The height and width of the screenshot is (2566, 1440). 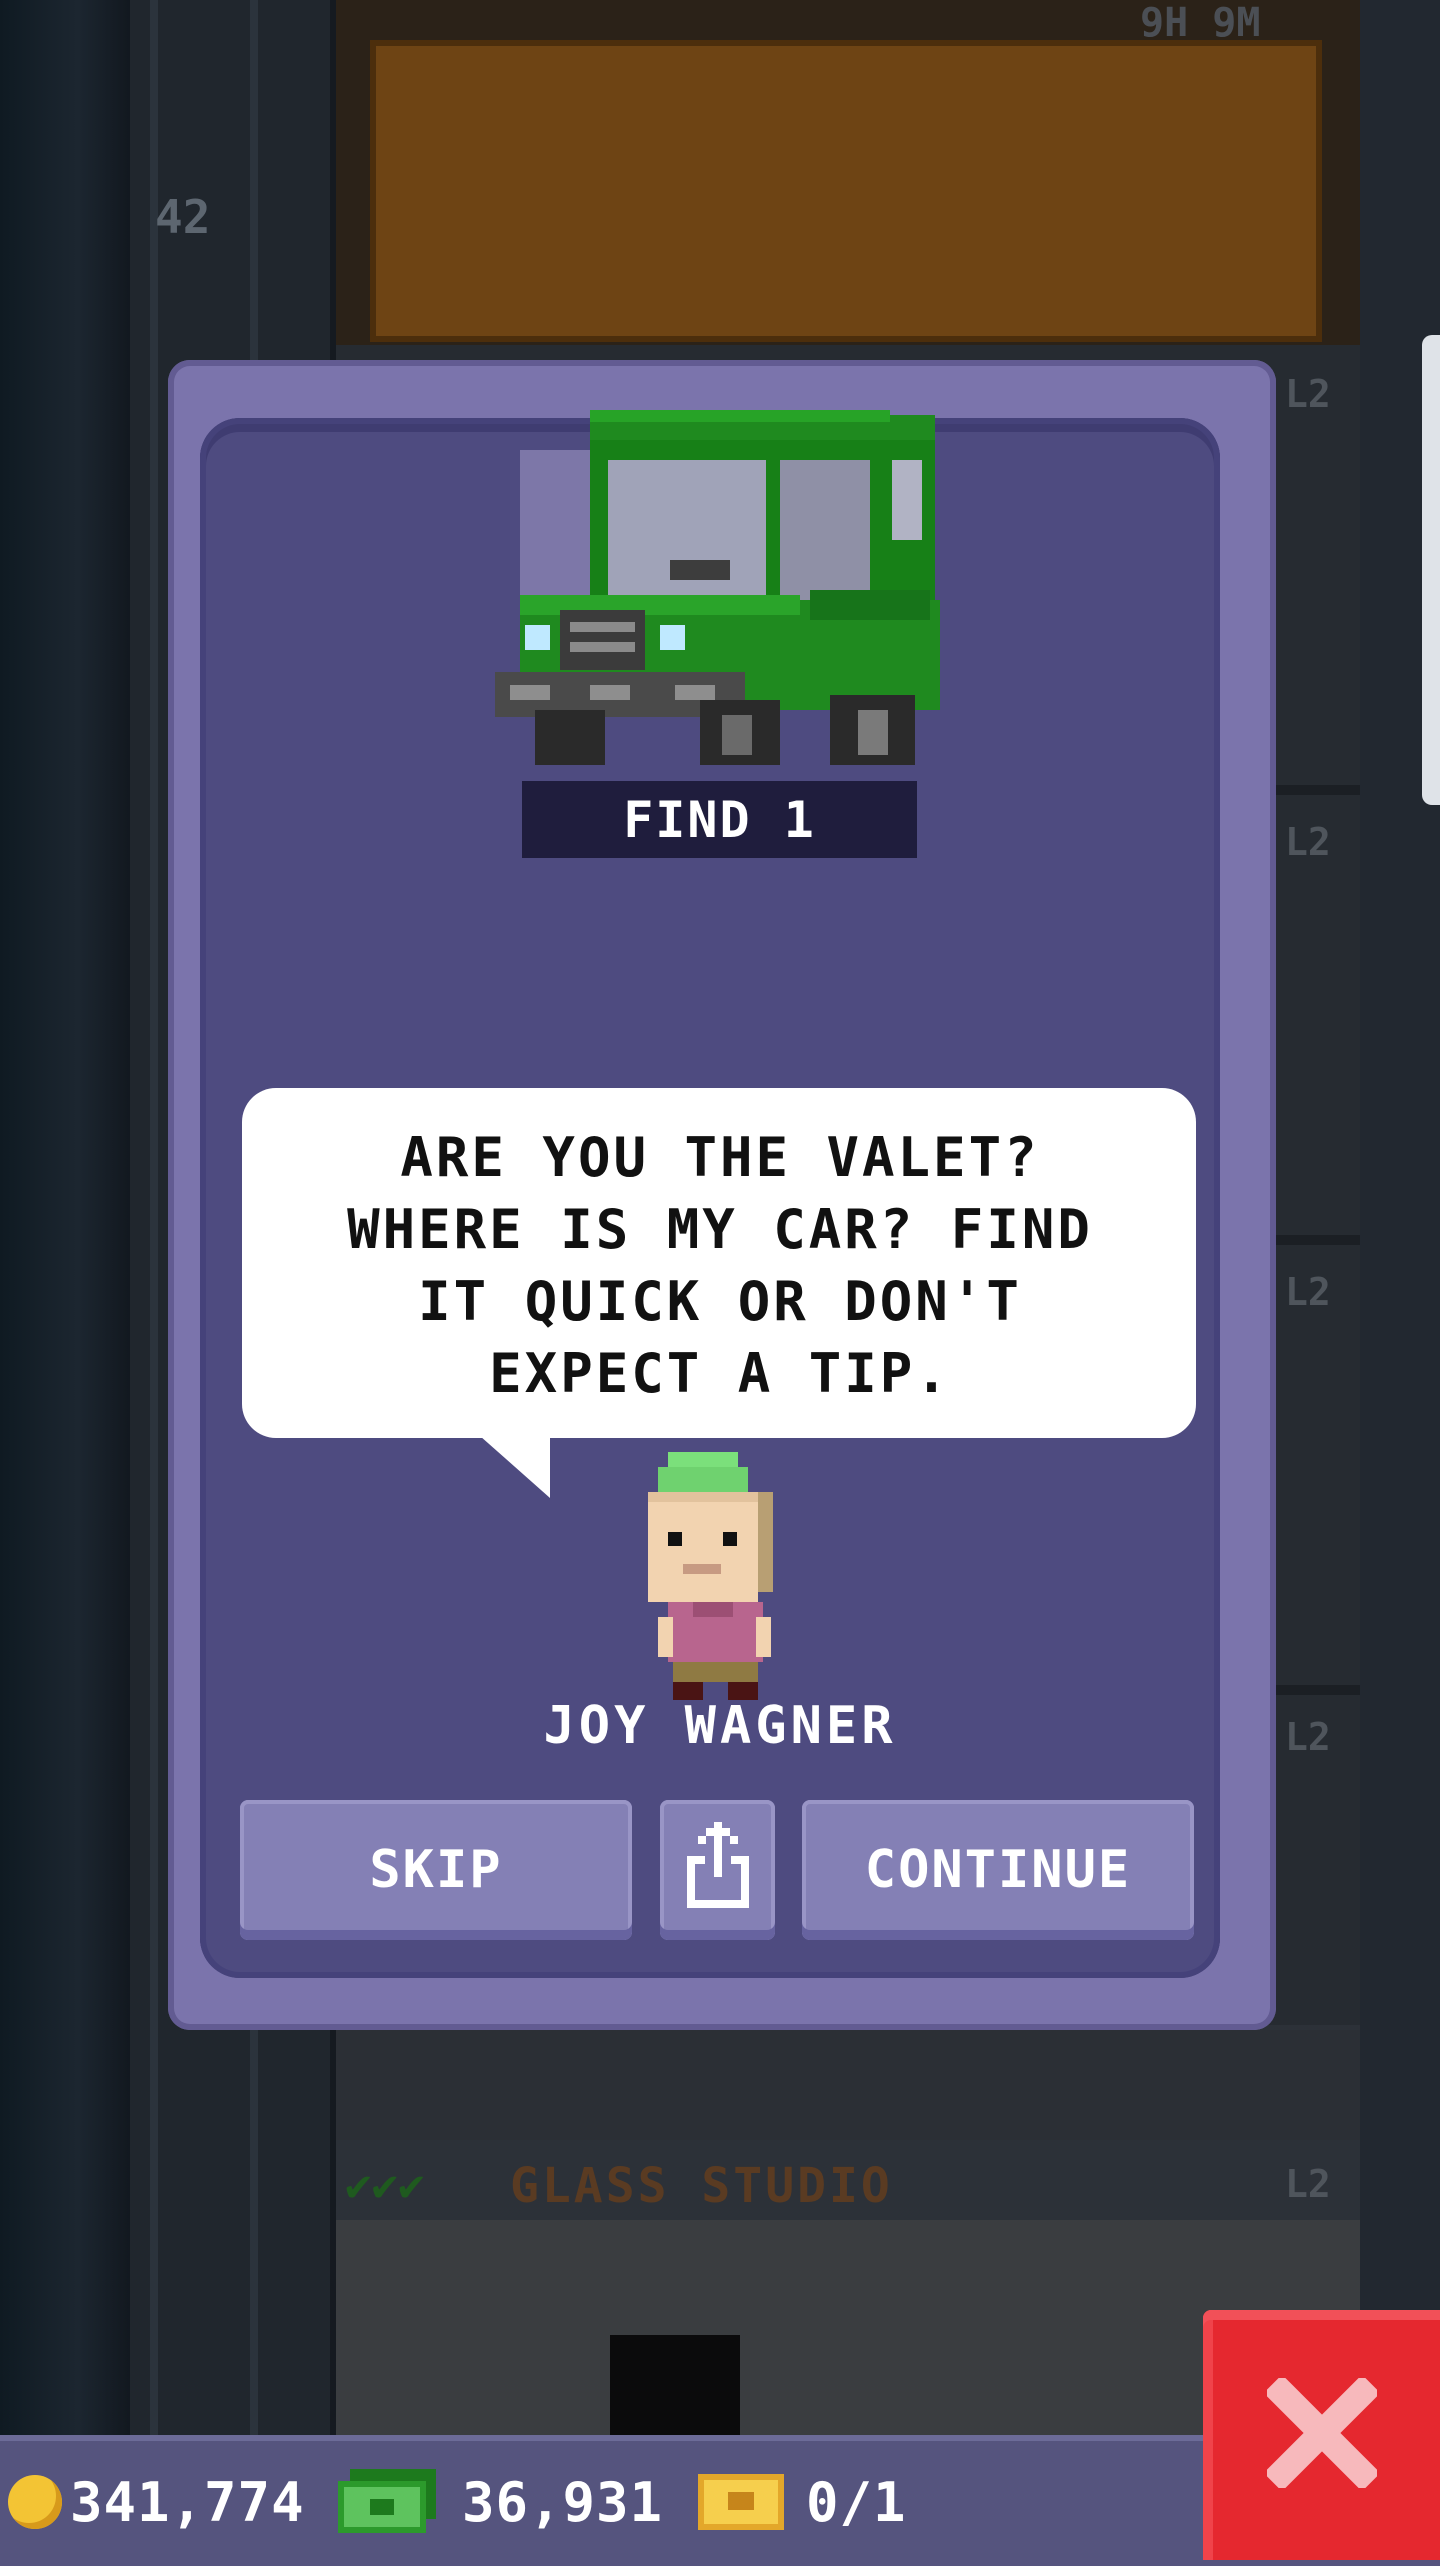 What do you see at coordinates (515, 1467) in the screenshot?
I see `speech-bubble-tail` at bounding box center [515, 1467].